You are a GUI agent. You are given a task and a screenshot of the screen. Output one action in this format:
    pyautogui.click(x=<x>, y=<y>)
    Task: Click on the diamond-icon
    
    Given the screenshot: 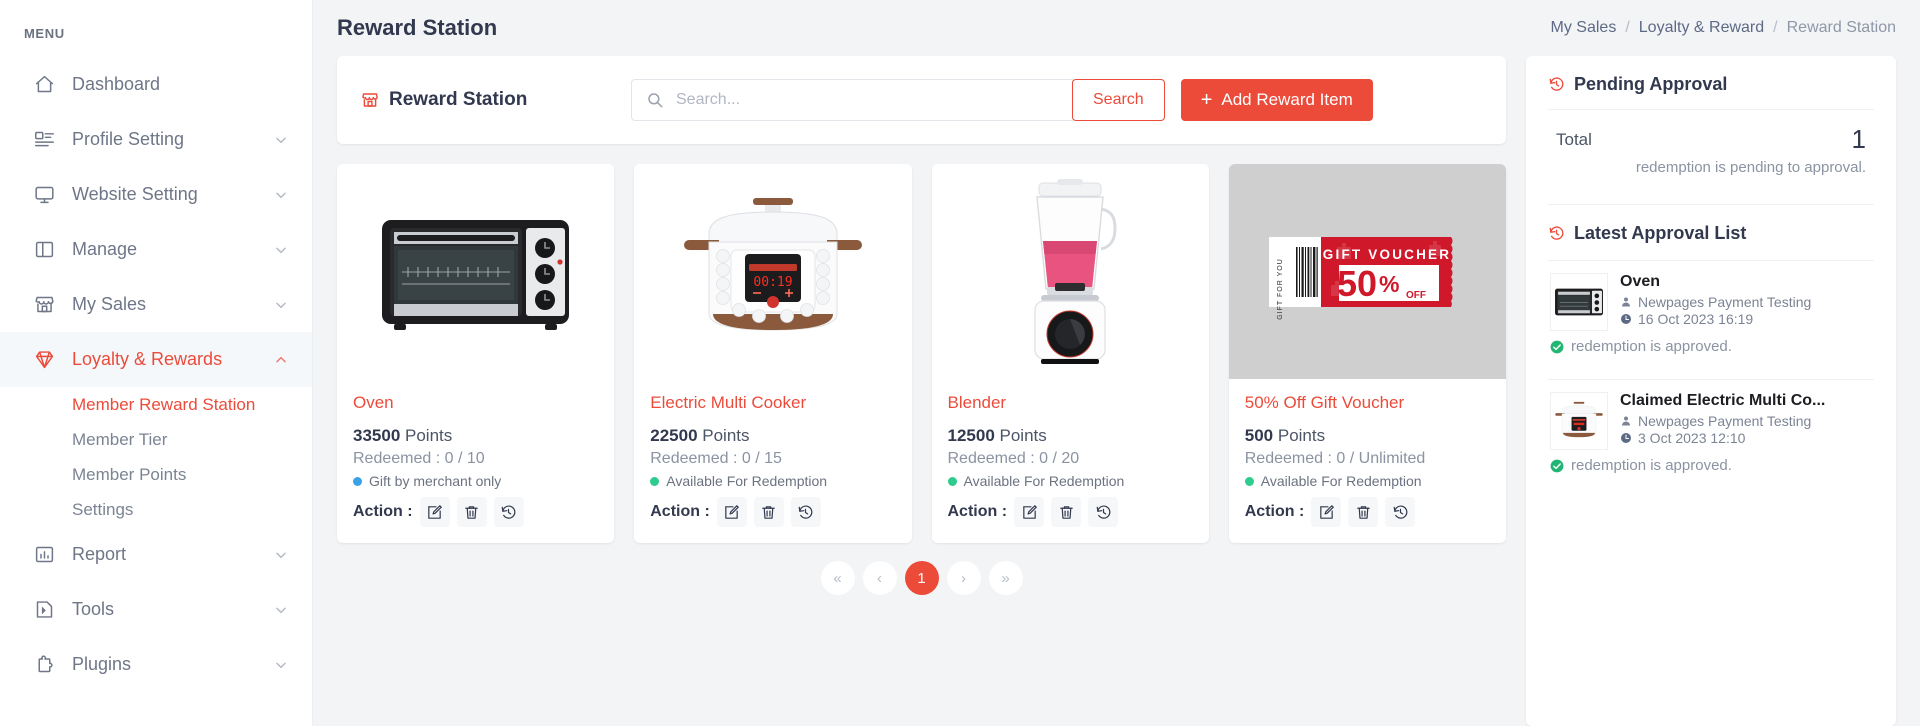 What is the action you would take?
    pyautogui.click(x=44, y=360)
    